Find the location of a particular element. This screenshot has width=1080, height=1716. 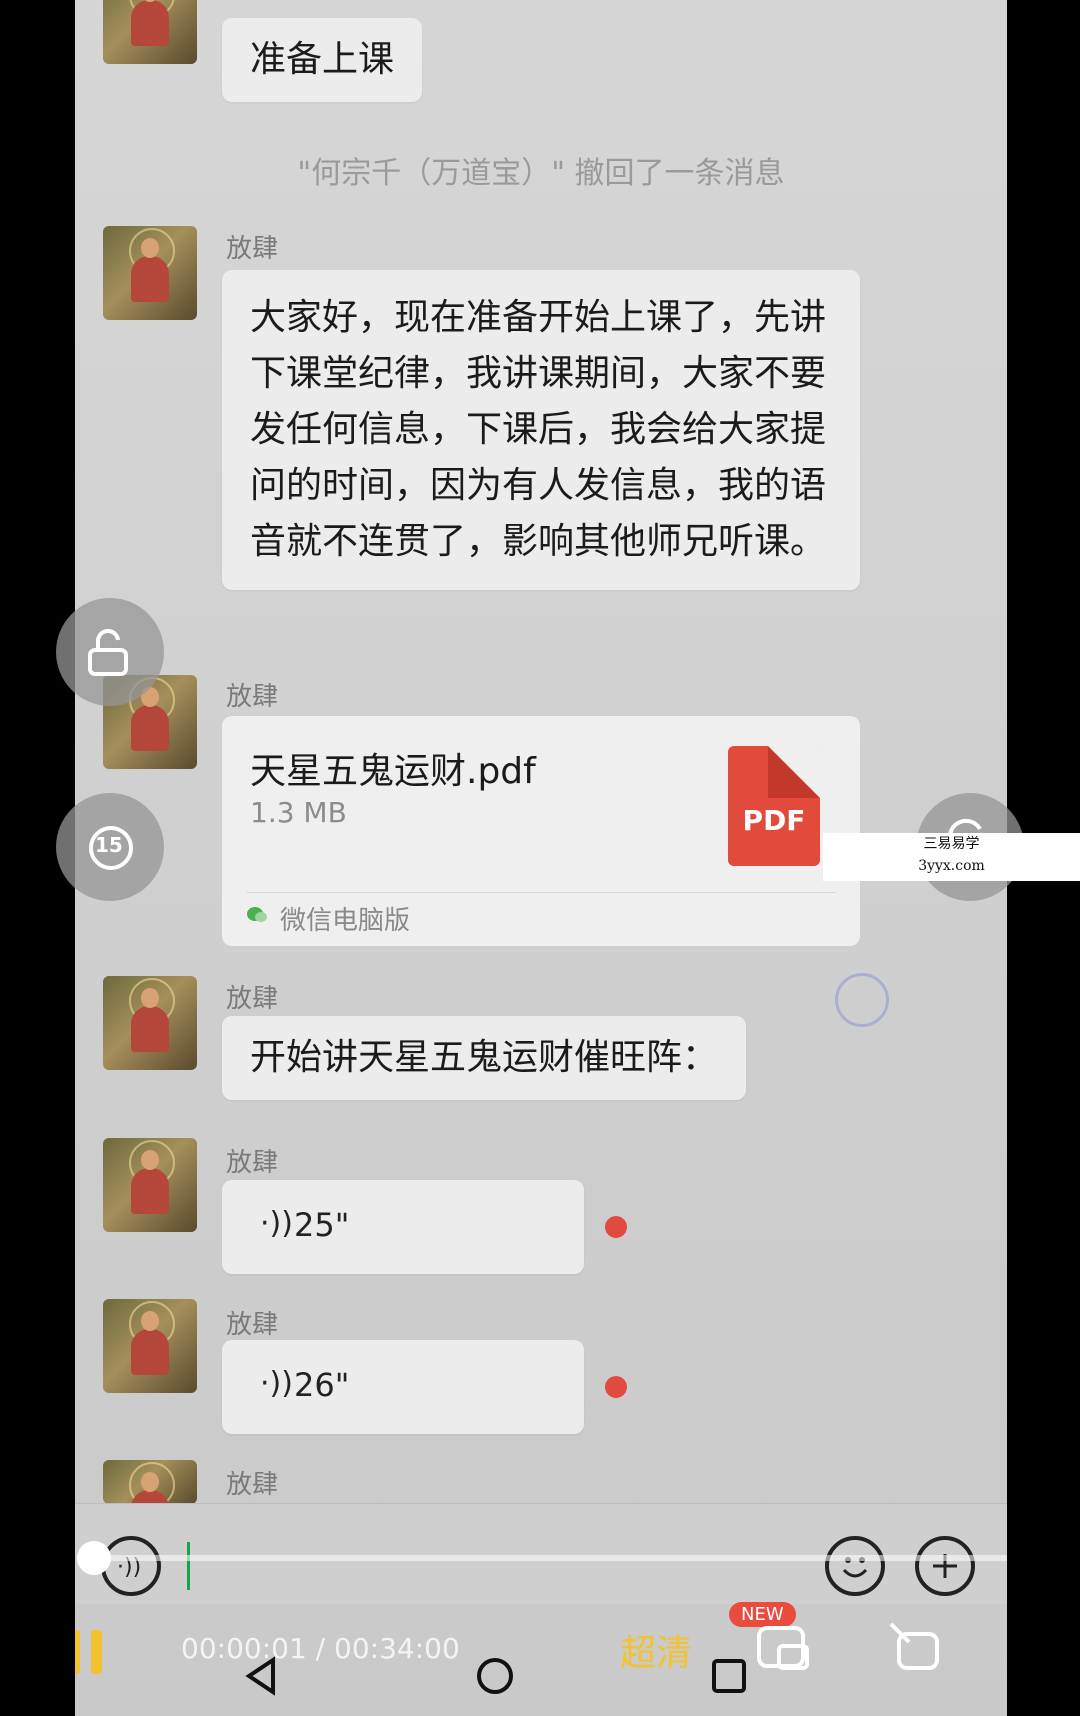

rewind-label: 15 is located at coordinates (109, 845).